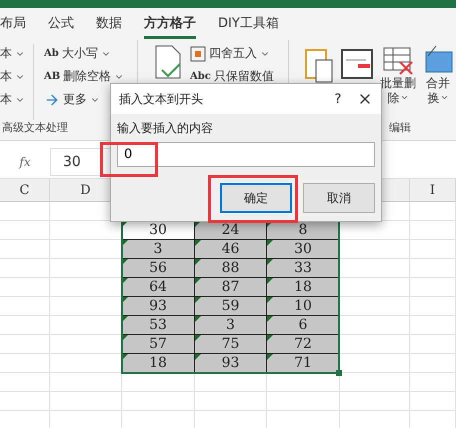 The width and height of the screenshot is (456, 428). What do you see at coordinates (231, 268) in the screenshot?
I see `table-cell: 88` at bounding box center [231, 268].